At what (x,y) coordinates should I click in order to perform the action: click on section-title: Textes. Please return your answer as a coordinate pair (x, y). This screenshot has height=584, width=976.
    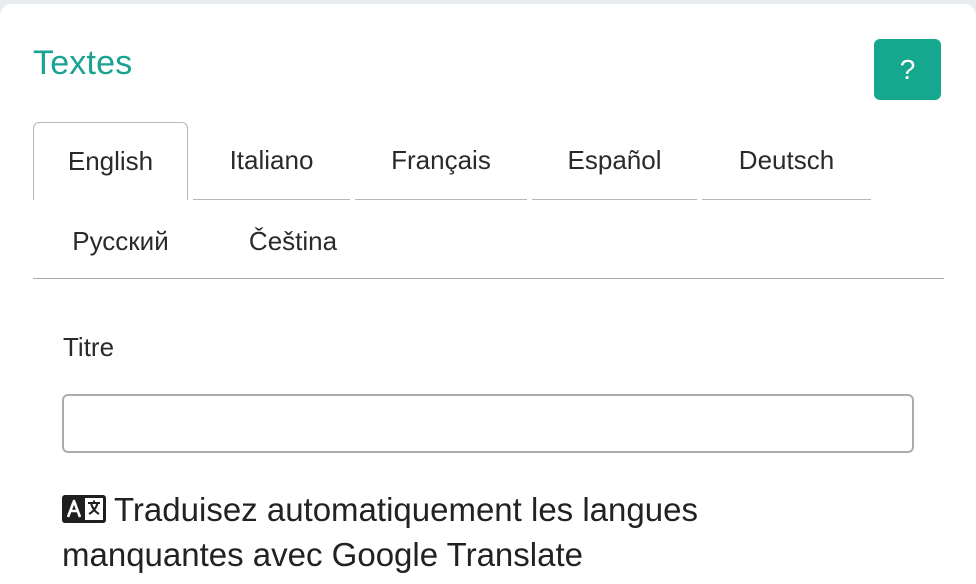
    Looking at the image, I should click on (83, 63).